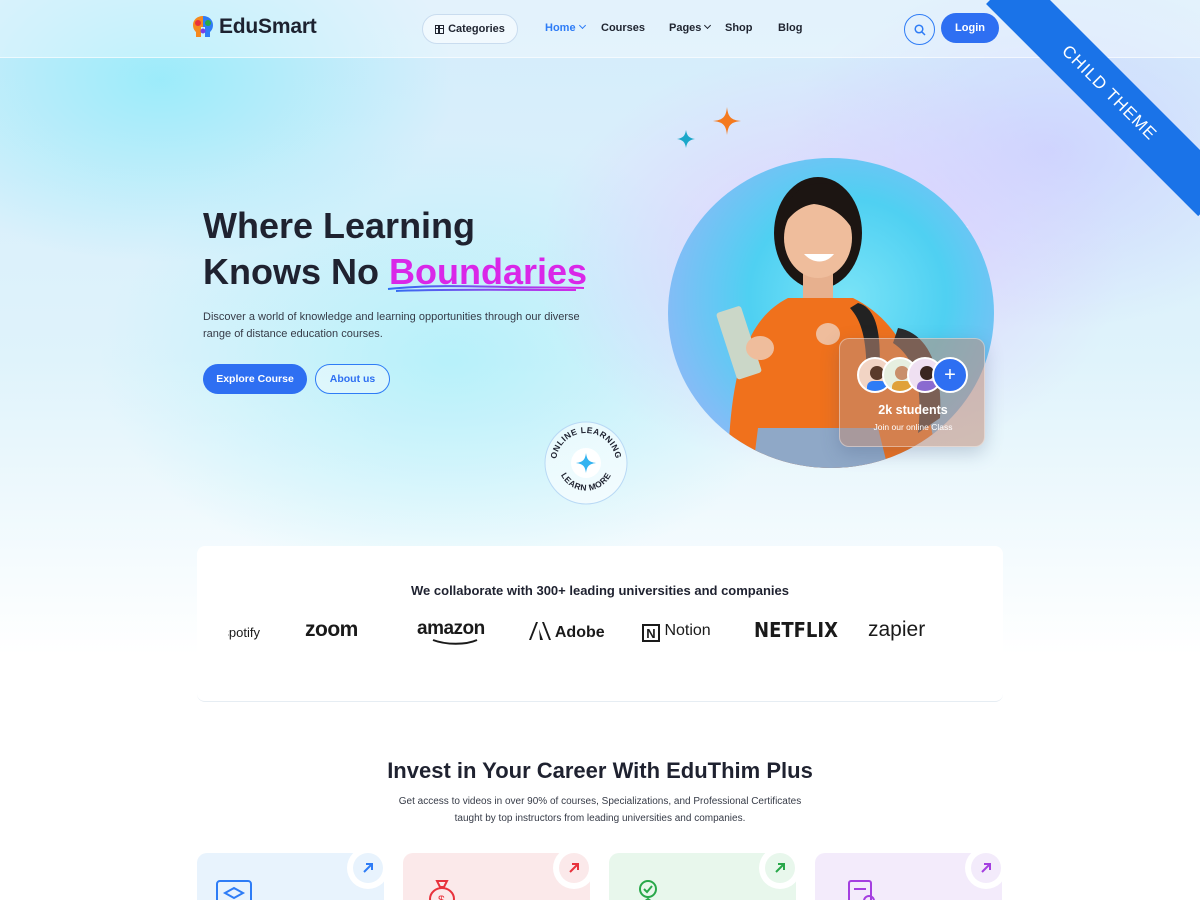 This screenshot has height=900, width=1200. I want to click on hero-title-line1: Where Learning, so click(339, 225).